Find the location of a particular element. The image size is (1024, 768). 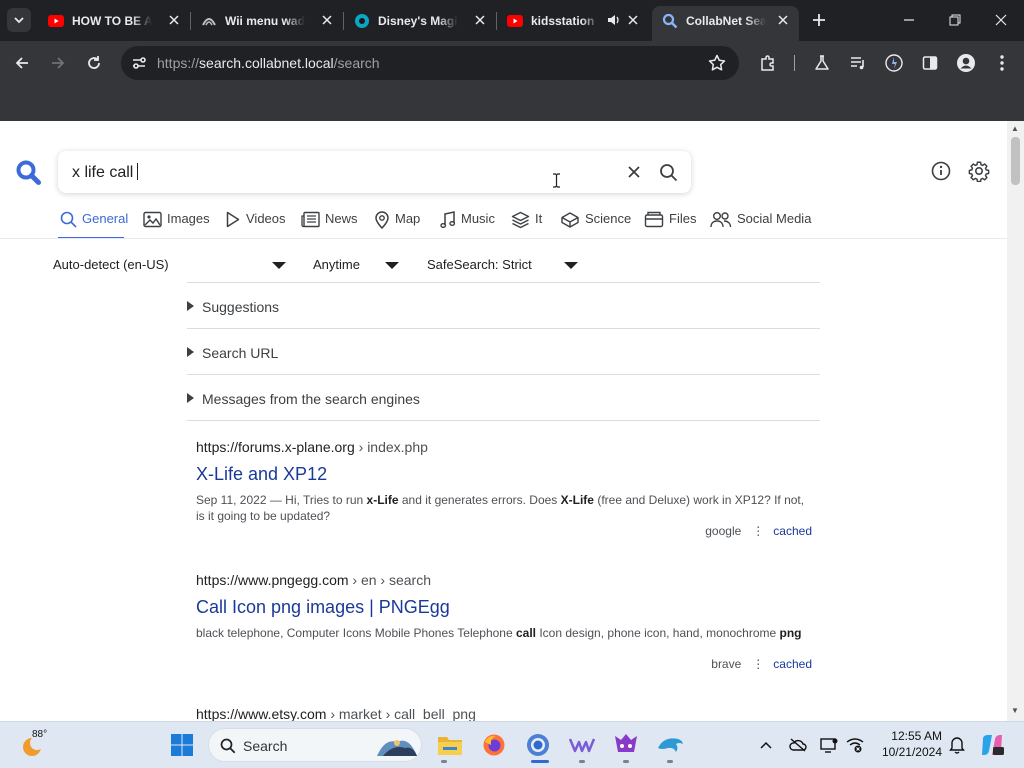

safesearch-select: SafeSearch: Strict is located at coordinates (479, 264).